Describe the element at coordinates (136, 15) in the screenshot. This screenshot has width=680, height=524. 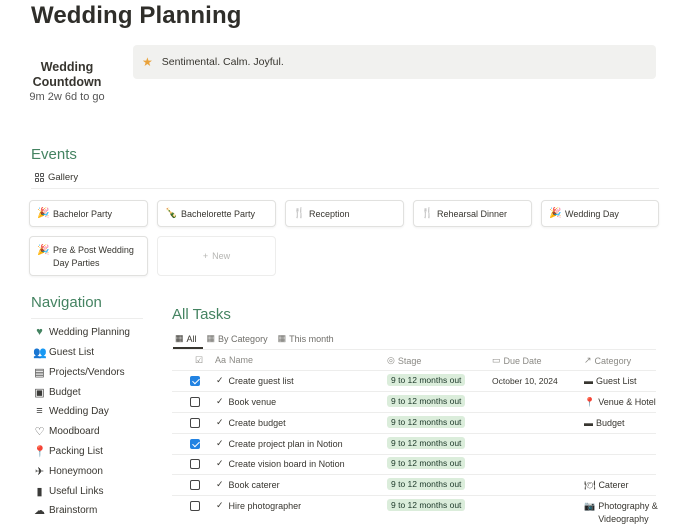
I see `page-title: Wedding Planning` at that location.